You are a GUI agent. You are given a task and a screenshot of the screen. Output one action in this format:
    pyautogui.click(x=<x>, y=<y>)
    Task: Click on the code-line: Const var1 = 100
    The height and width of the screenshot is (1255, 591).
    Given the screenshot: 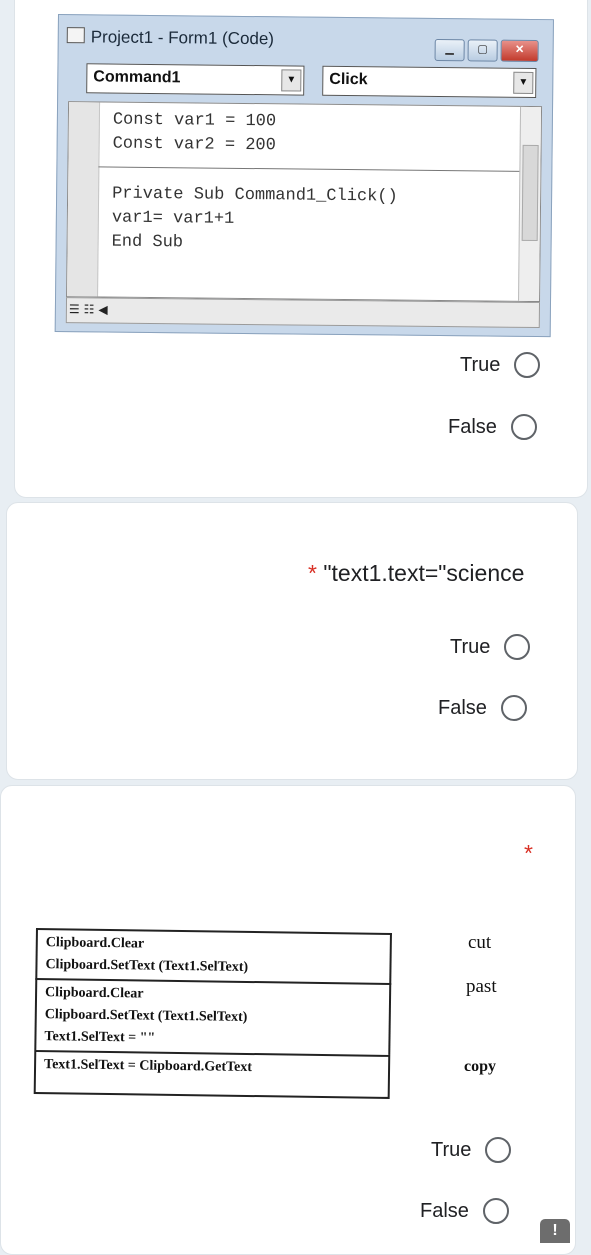 What is the action you would take?
    pyautogui.click(x=194, y=121)
    